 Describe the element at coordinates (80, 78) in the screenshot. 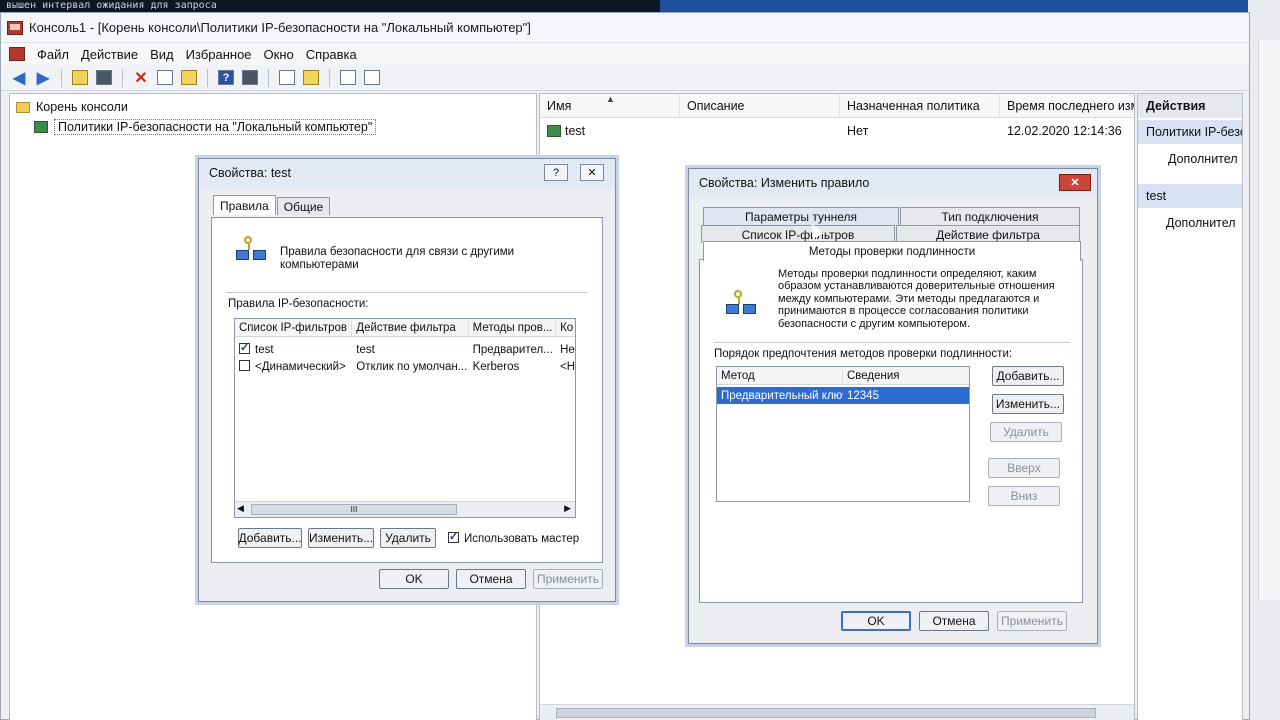

I see `up-folder-icon` at that location.